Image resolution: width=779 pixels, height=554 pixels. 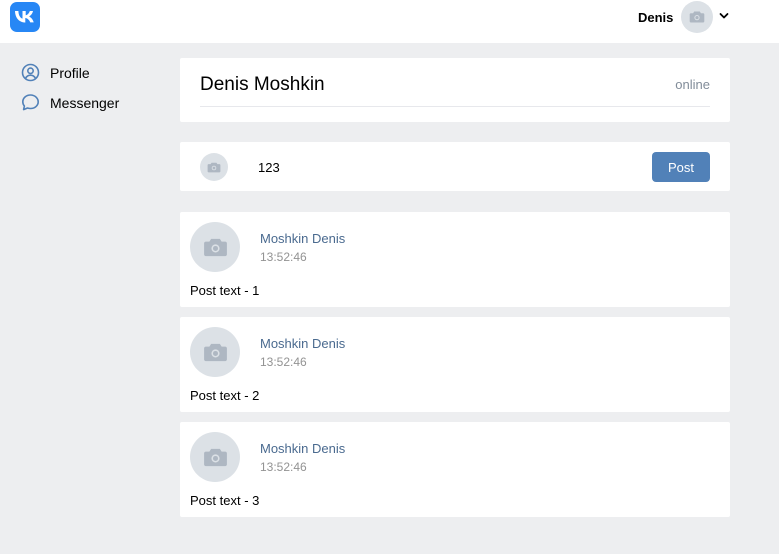 I want to click on profile-card: Denis Moshkin online, so click(x=455, y=90).